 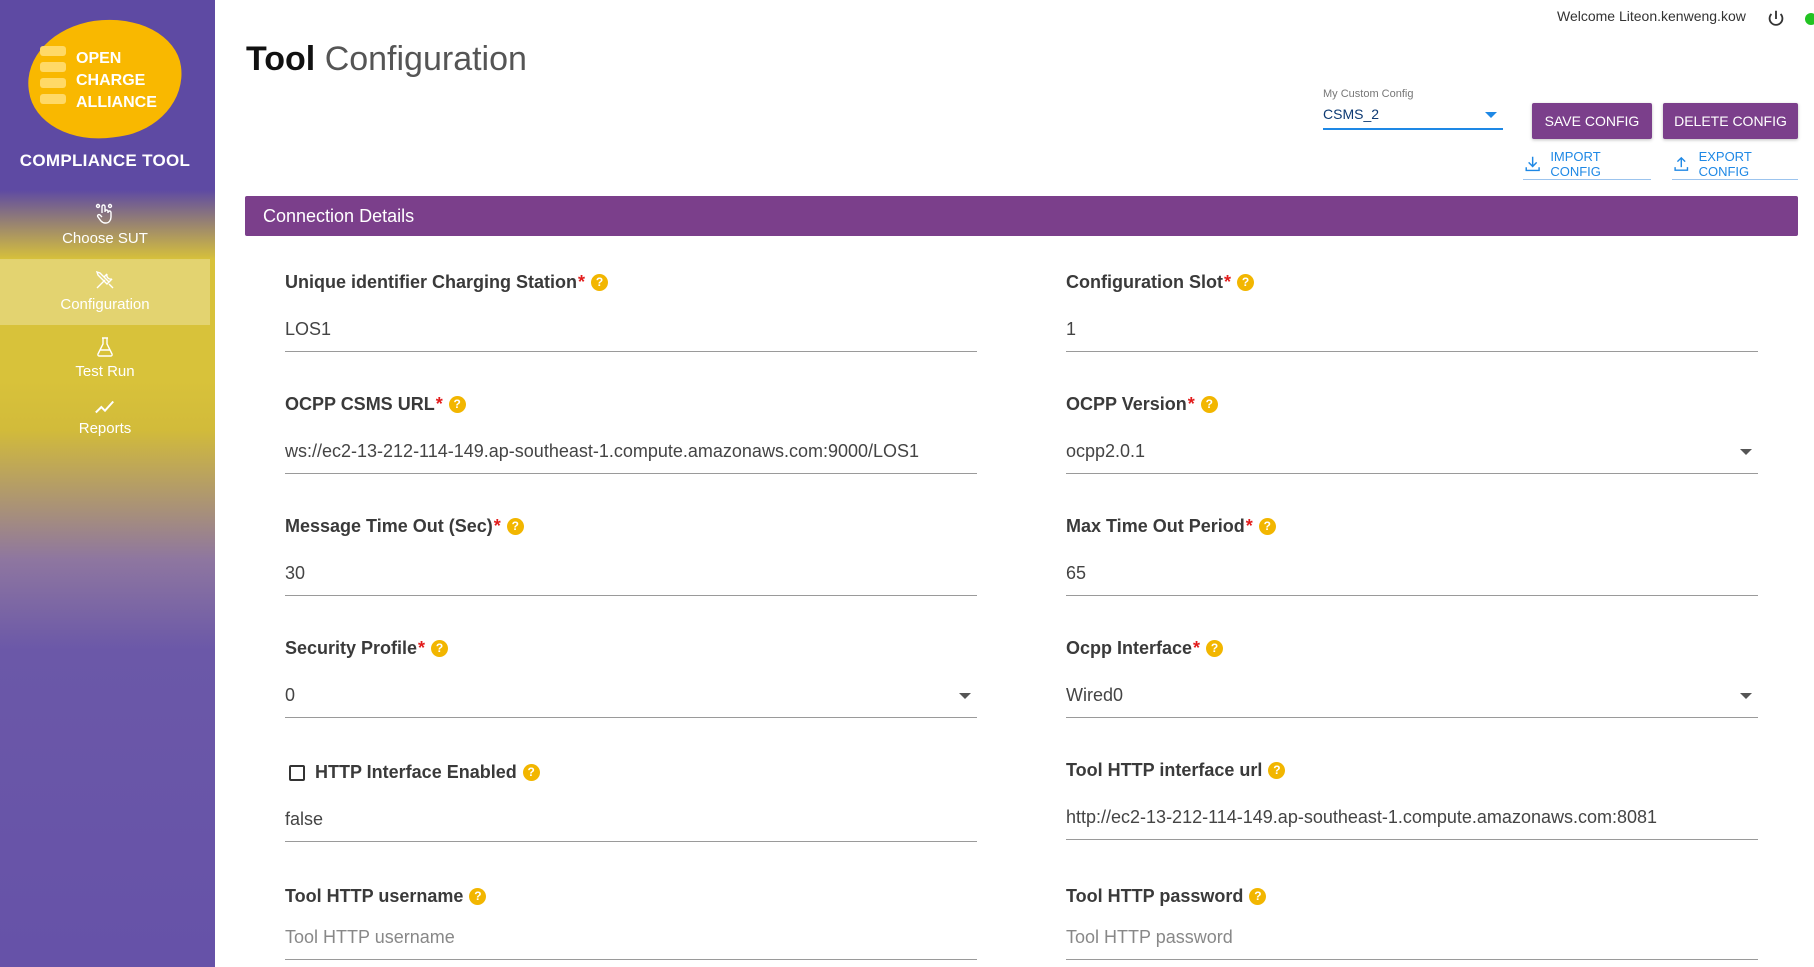 I want to click on http-enabled-value: false, so click(x=631, y=825).